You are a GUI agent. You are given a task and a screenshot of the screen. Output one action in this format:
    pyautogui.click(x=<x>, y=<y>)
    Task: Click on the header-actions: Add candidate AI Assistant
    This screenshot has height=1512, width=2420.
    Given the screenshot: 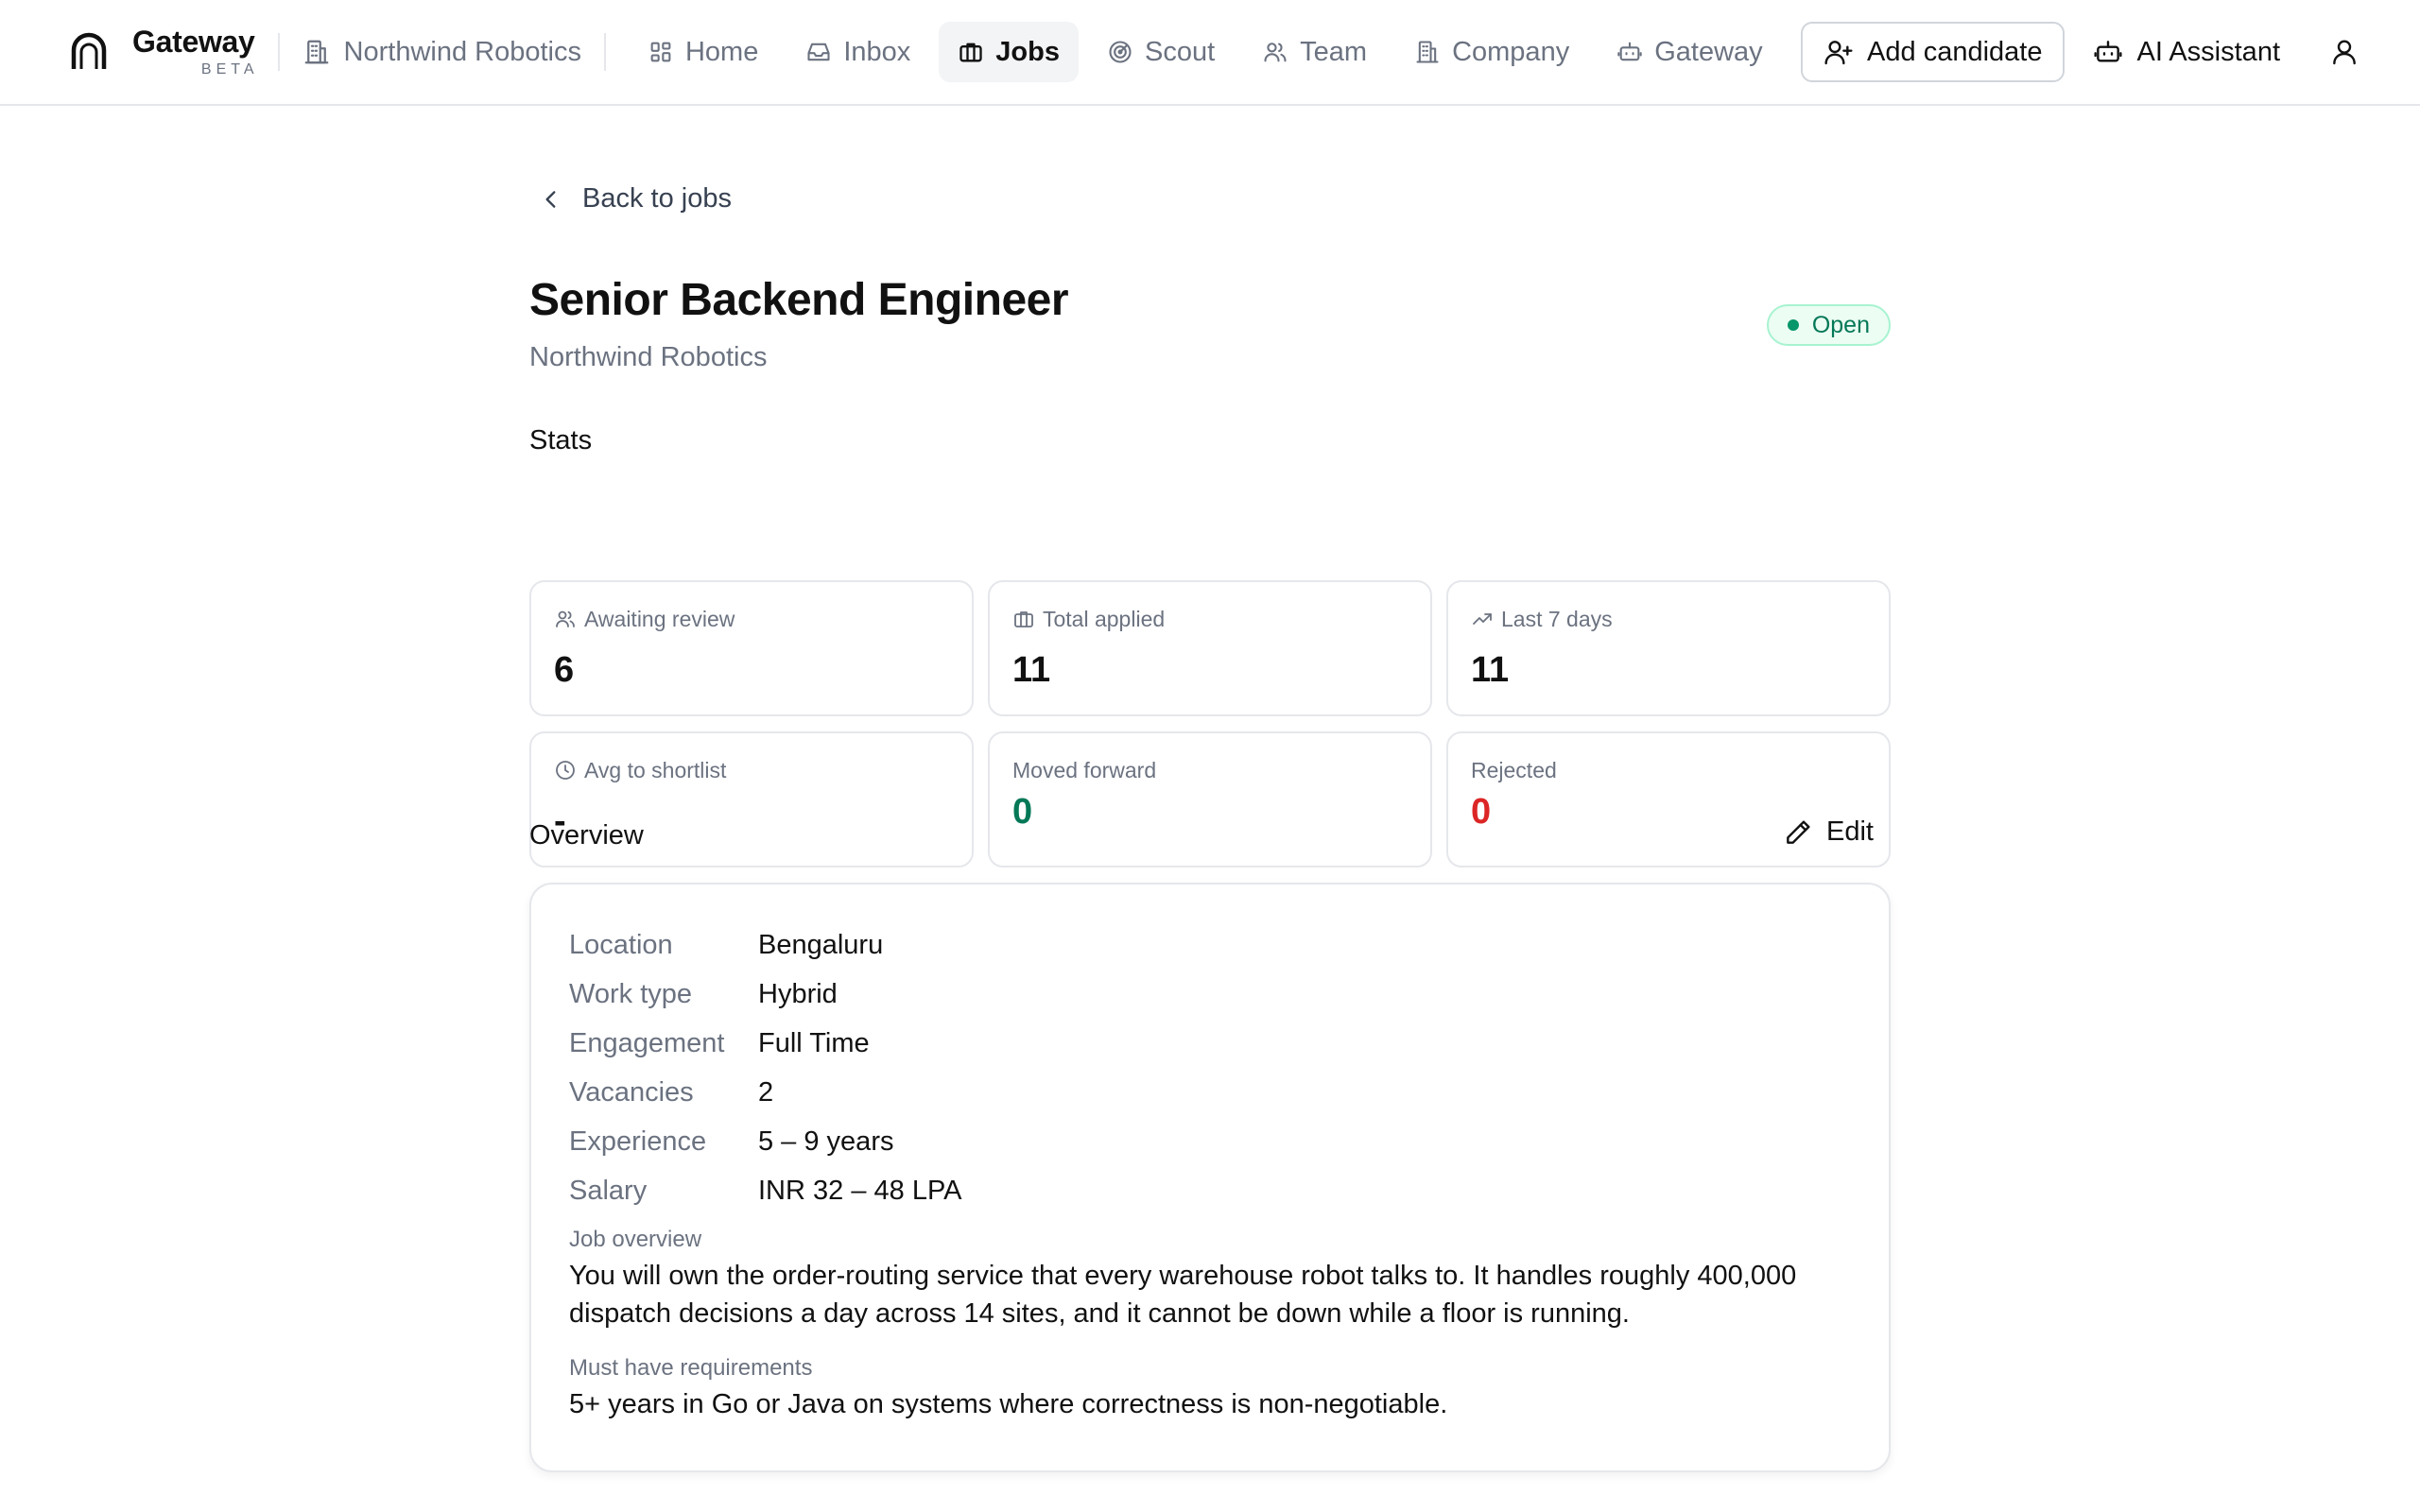 What is the action you would take?
    pyautogui.click(x=2084, y=52)
    